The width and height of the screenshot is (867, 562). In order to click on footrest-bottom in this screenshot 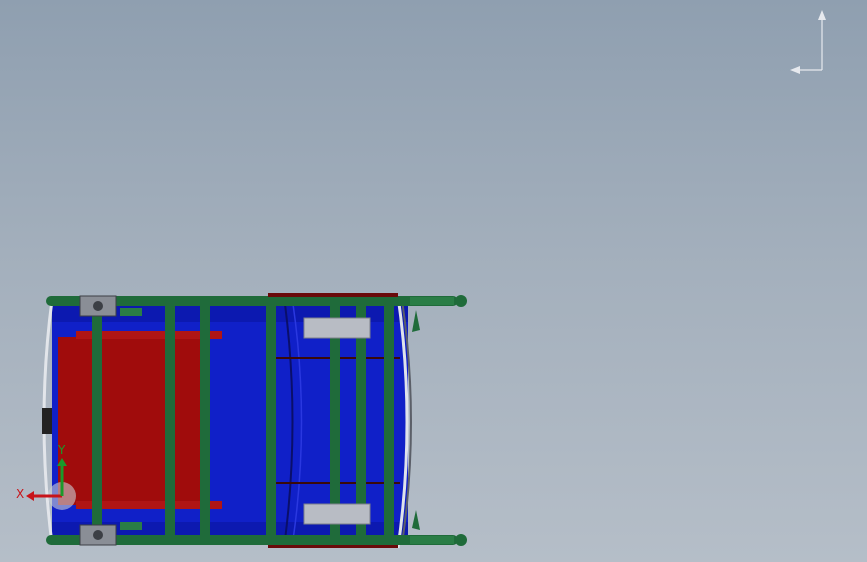, I will do `click(416, 520)`.